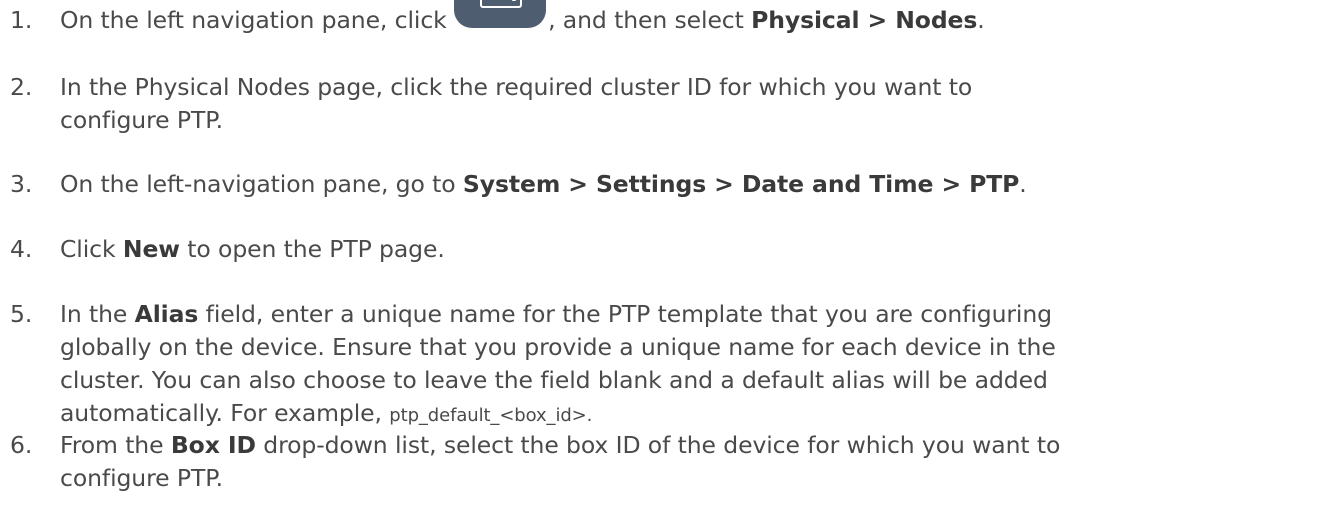 The image size is (1328, 508). What do you see at coordinates (488, 415) in the screenshot?
I see `code-example: ptp_default_<box_id>` at bounding box center [488, 415].